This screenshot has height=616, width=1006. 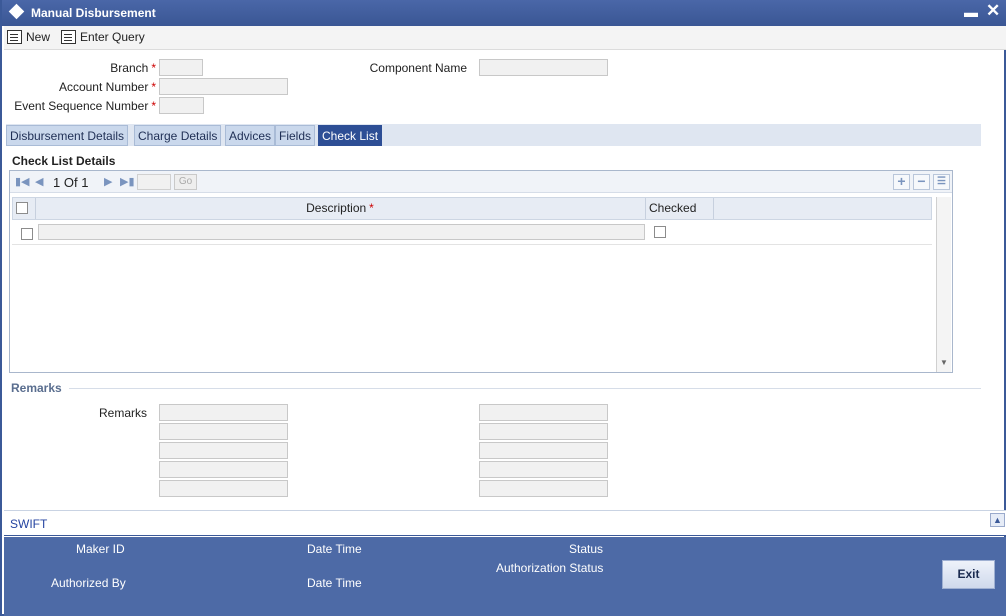 I want to click on maker-id-label: Maker ID, so click(x=100, y=549).